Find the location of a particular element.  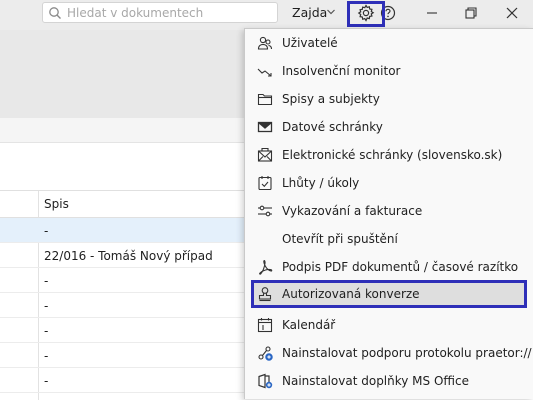

menu-item-open-on-startup: Otevřít při spuštění is located at coordinates (389, 239).